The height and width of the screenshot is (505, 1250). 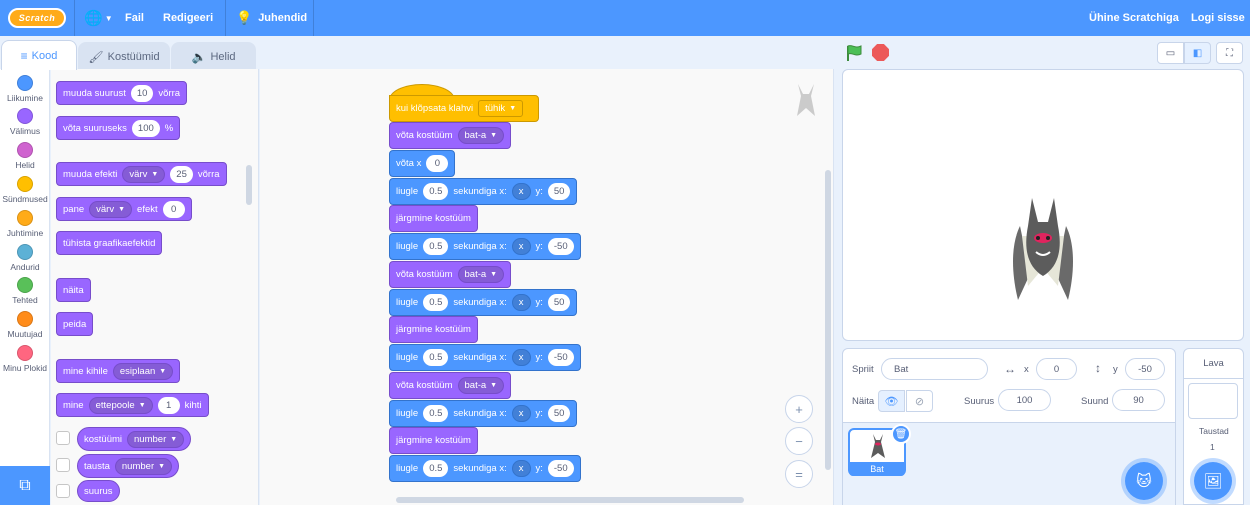 I want to click on block-input: 1, so click(x=168, y=405).